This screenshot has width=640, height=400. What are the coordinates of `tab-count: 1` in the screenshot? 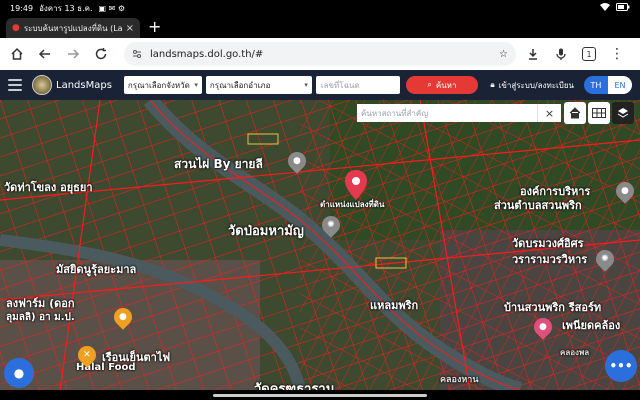 It's located at (589, 54).